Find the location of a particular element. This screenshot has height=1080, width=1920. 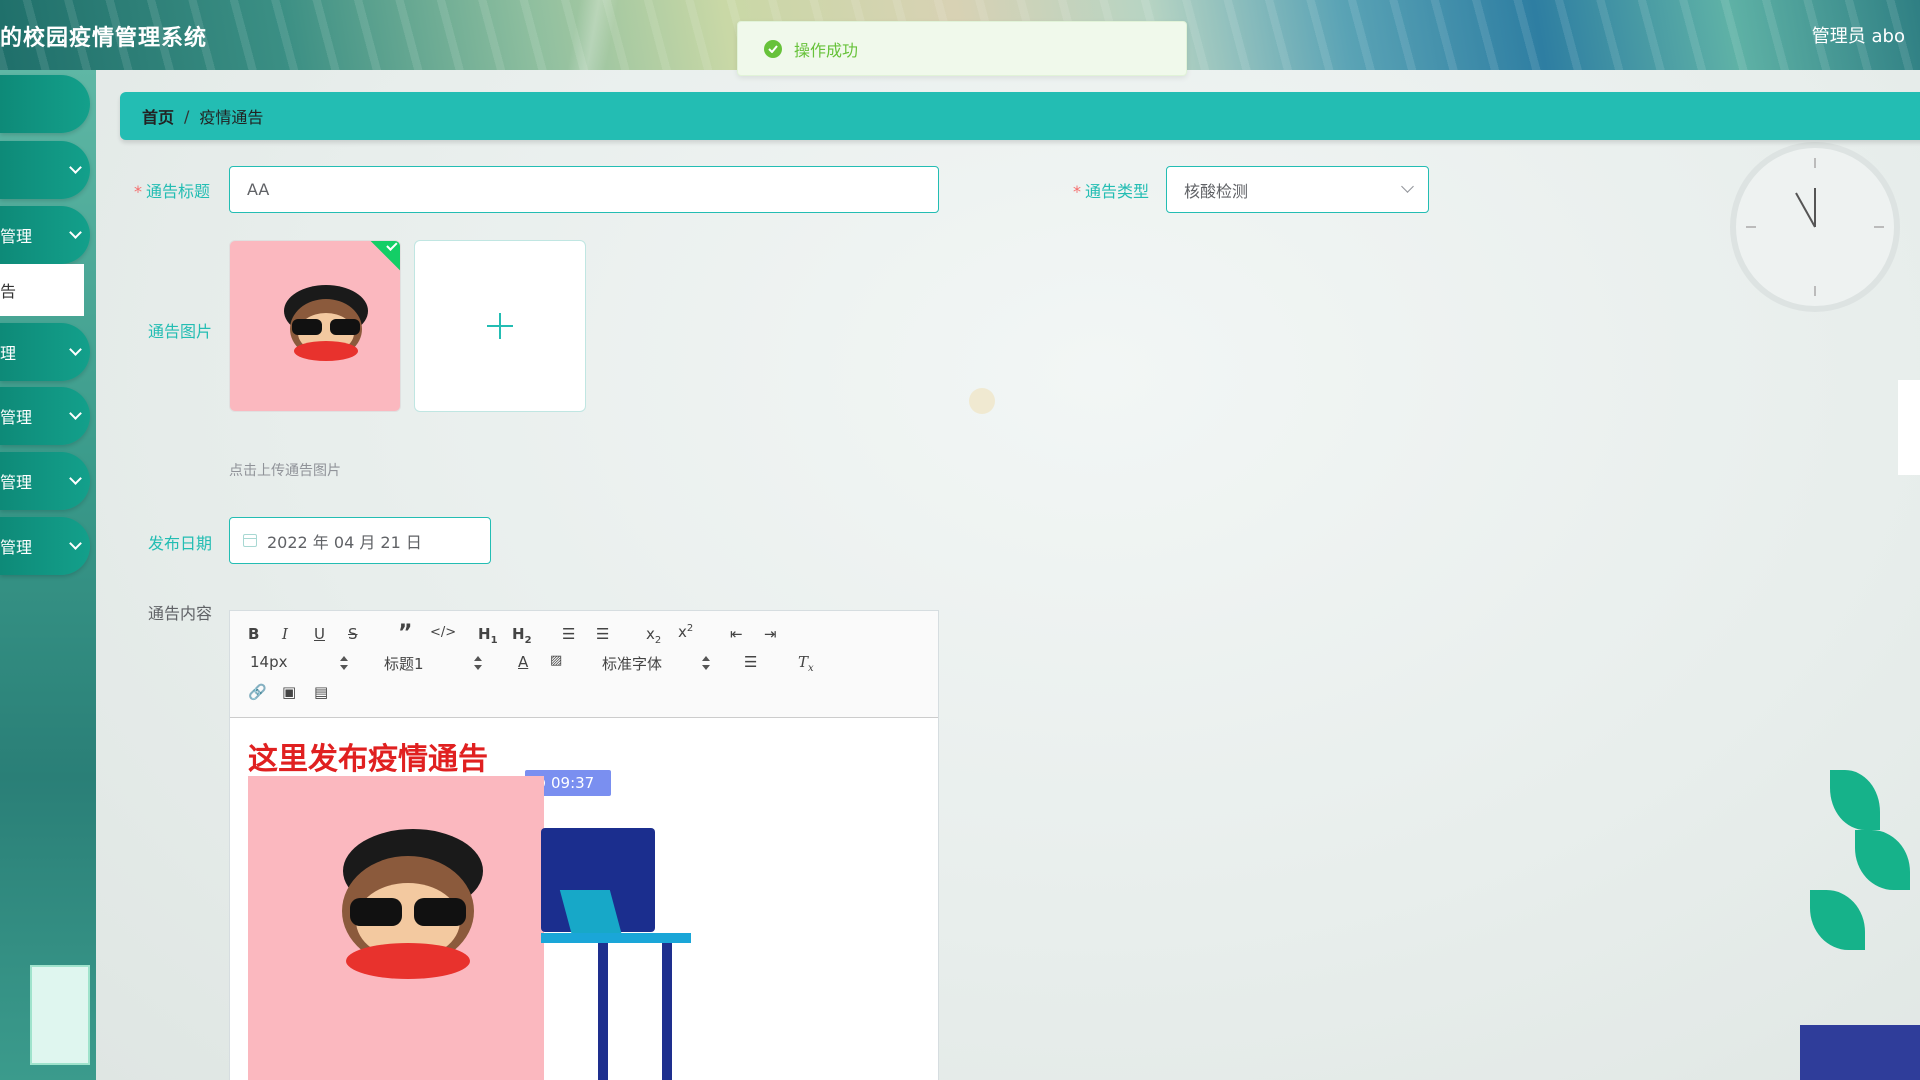

blockquote-button: ” is located at coordinates (405, 633).